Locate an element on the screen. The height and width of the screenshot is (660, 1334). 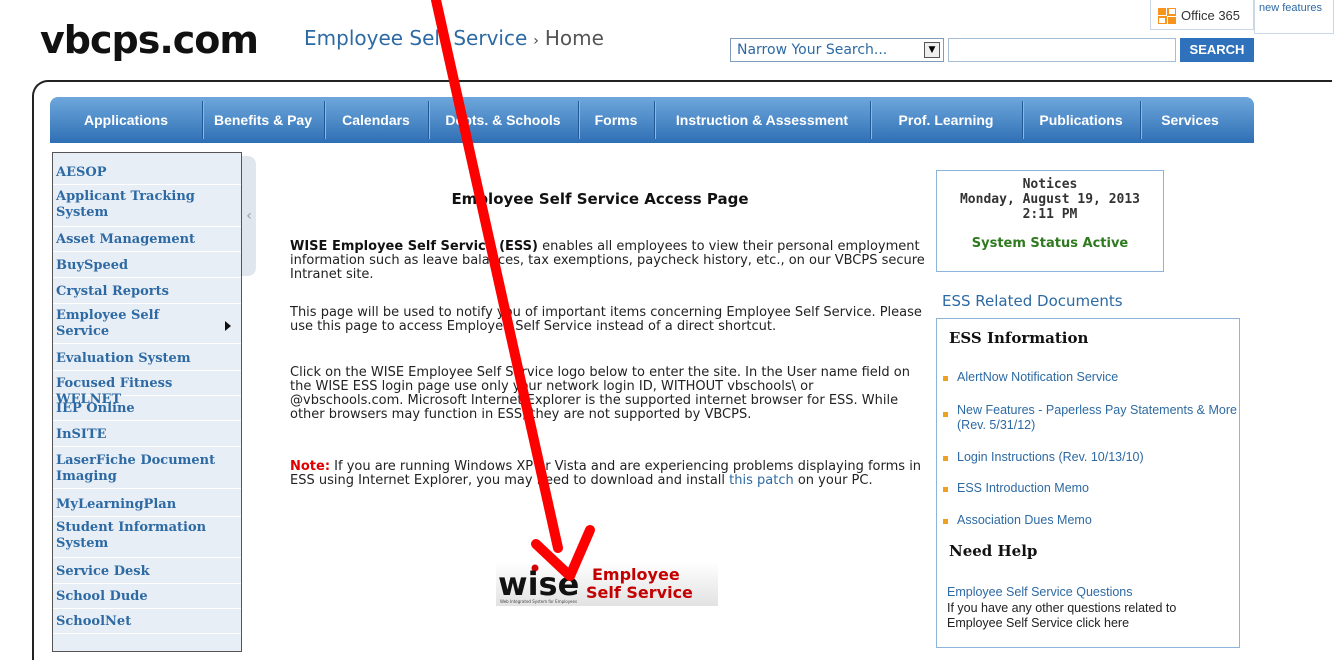
sidebar-item-label: AESOP is located at coordinates (81, 172).